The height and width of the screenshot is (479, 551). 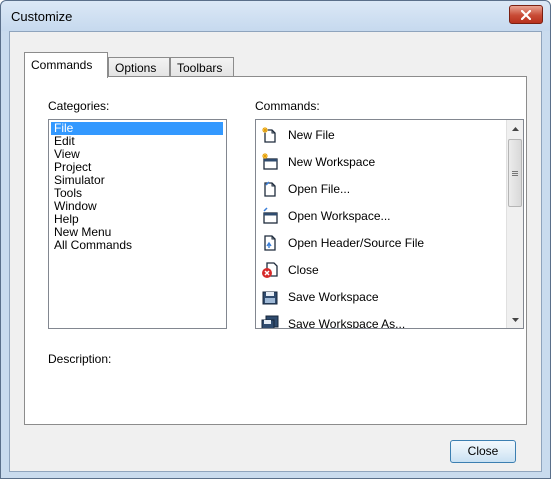 I want to click on tab-toolbars: Toolbars, so click(x=202, y=67).